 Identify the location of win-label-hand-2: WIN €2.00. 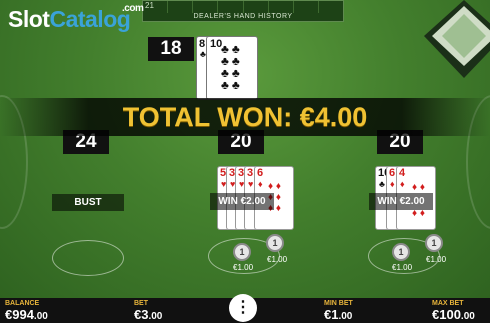
(242, 201).